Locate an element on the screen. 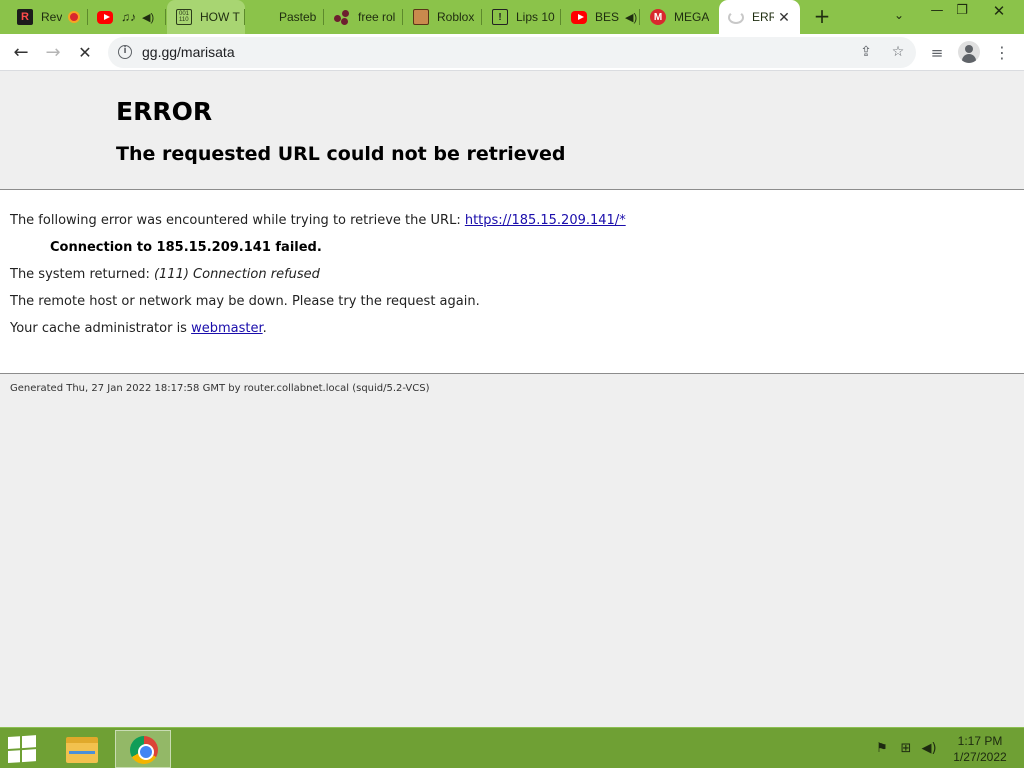 The image size is (1024, 768). tab-mega: M MEGA is located at coordinates (680, 17).